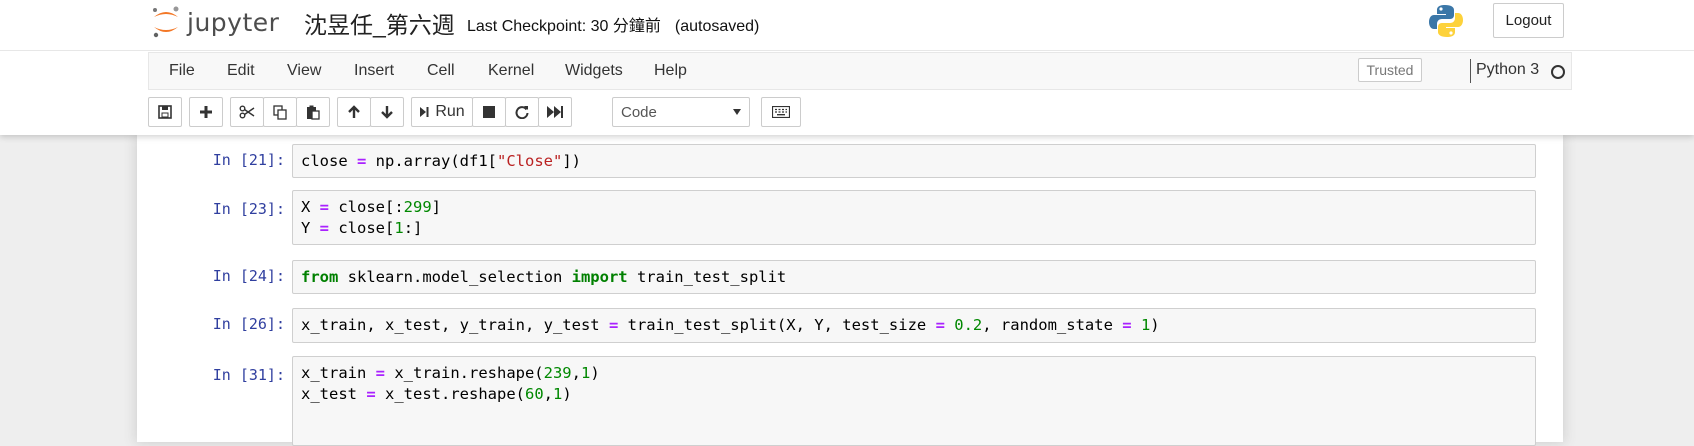 The height and width of the screenshot is (446, 1694). I want to click on jupyter-logo: jupyter, so click(215, 22).